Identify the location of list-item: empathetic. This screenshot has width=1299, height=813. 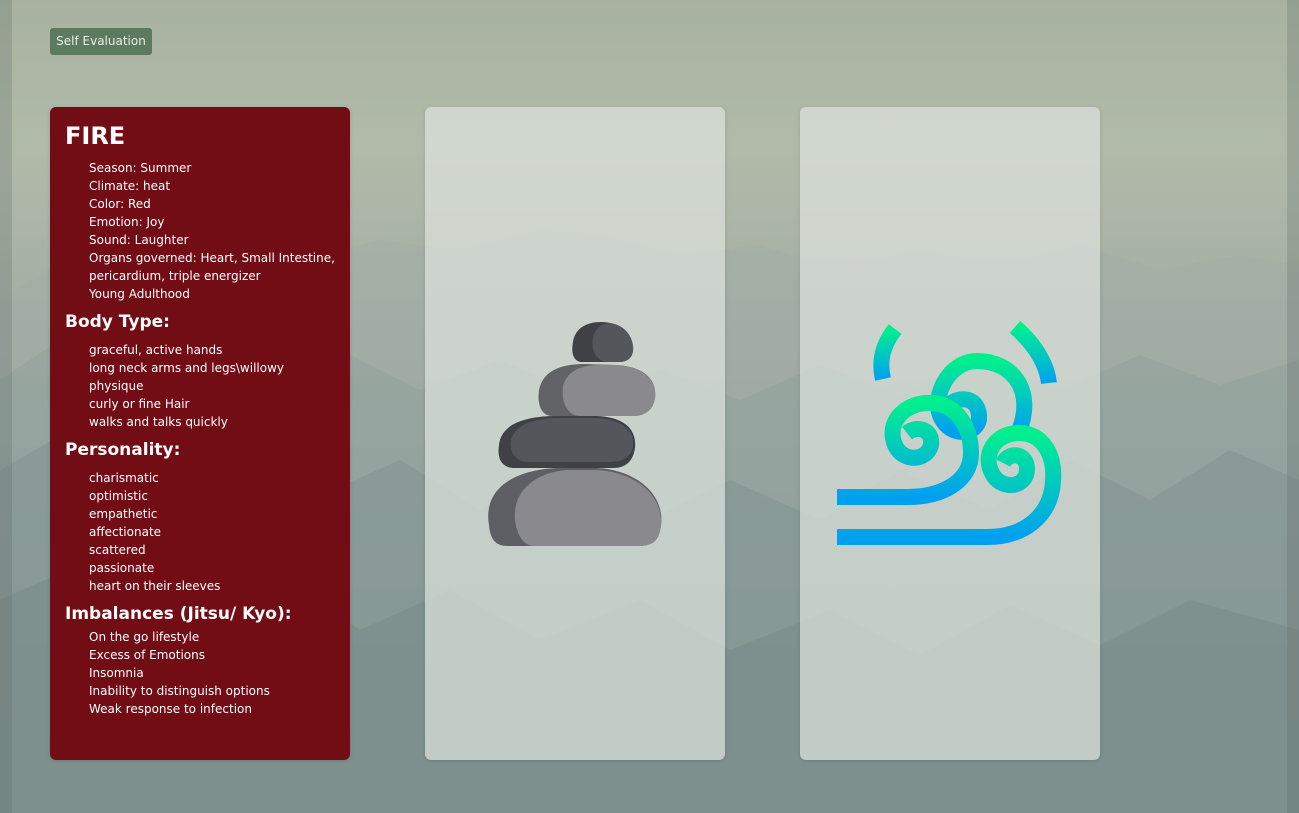
(123, 514).